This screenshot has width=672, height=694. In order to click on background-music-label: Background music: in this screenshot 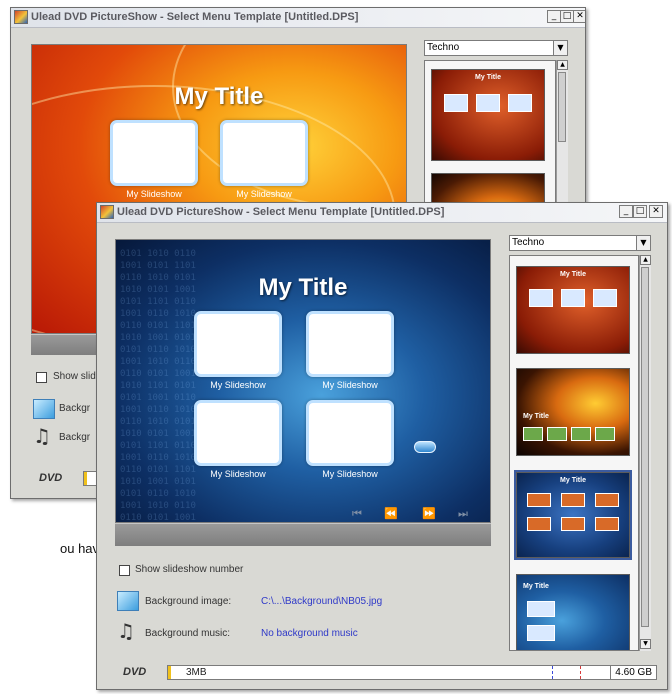, I will do `click(188, 633)`.